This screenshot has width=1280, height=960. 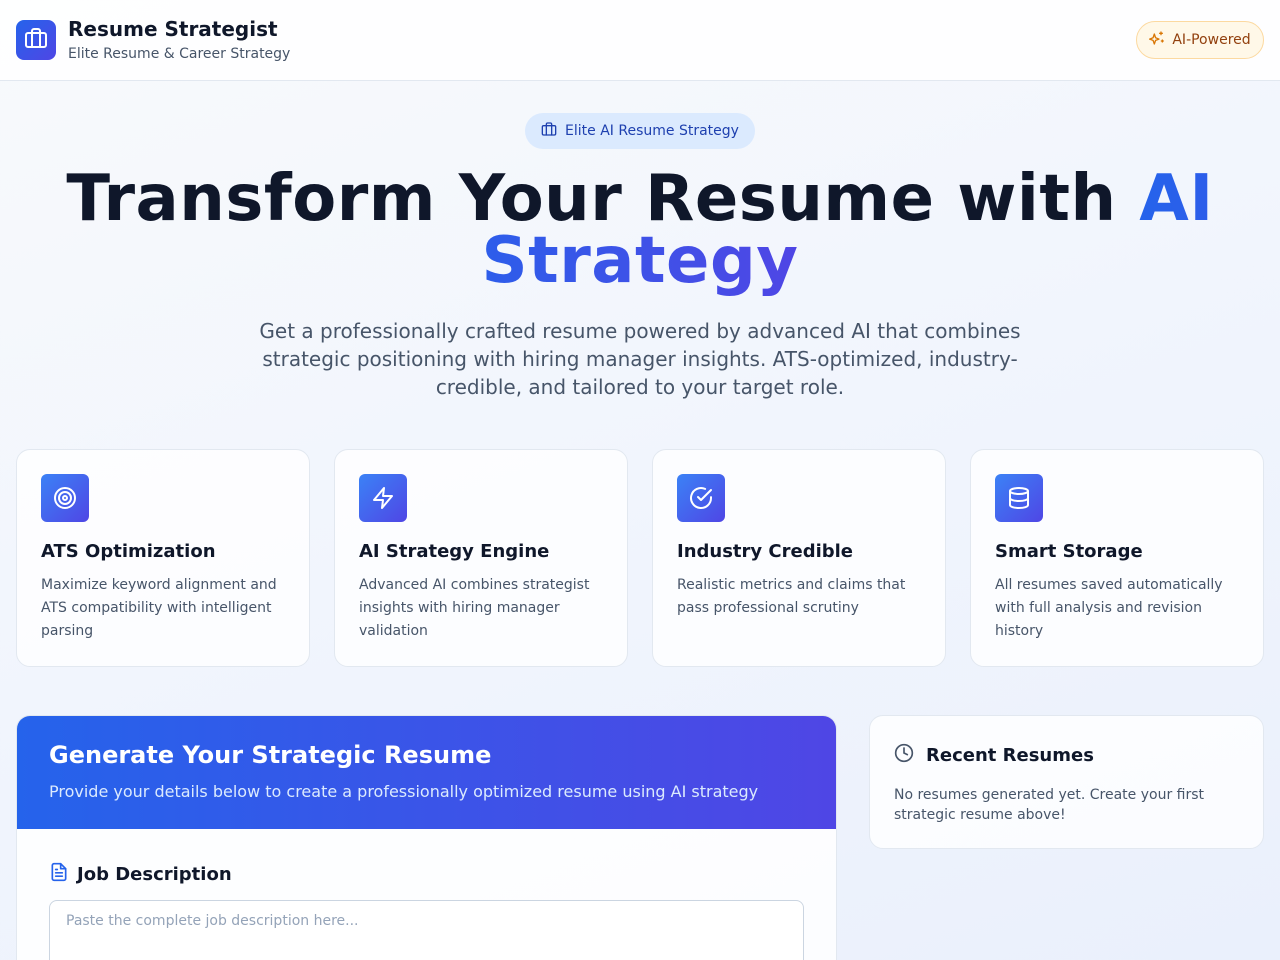 I want to click on check-circle-icon, so click(x=701, y=498).